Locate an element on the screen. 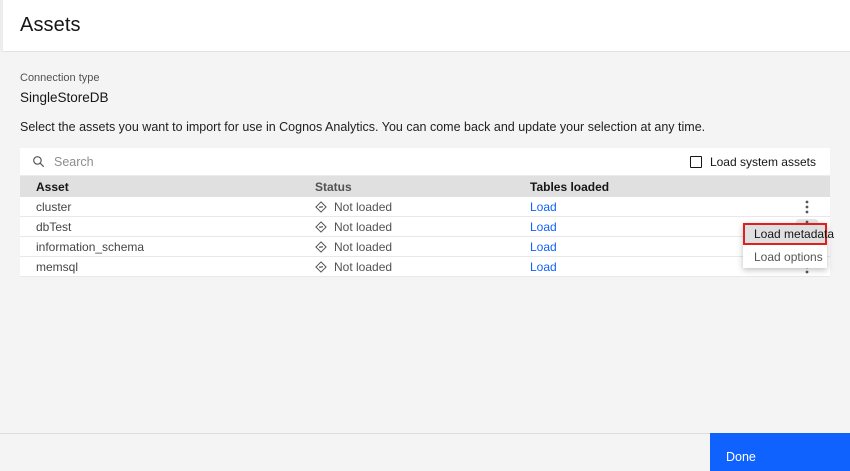 The width and height of the screenshot is (850, 471). load-system-assets-label: Load system assets is located at coordinates (762, 161).